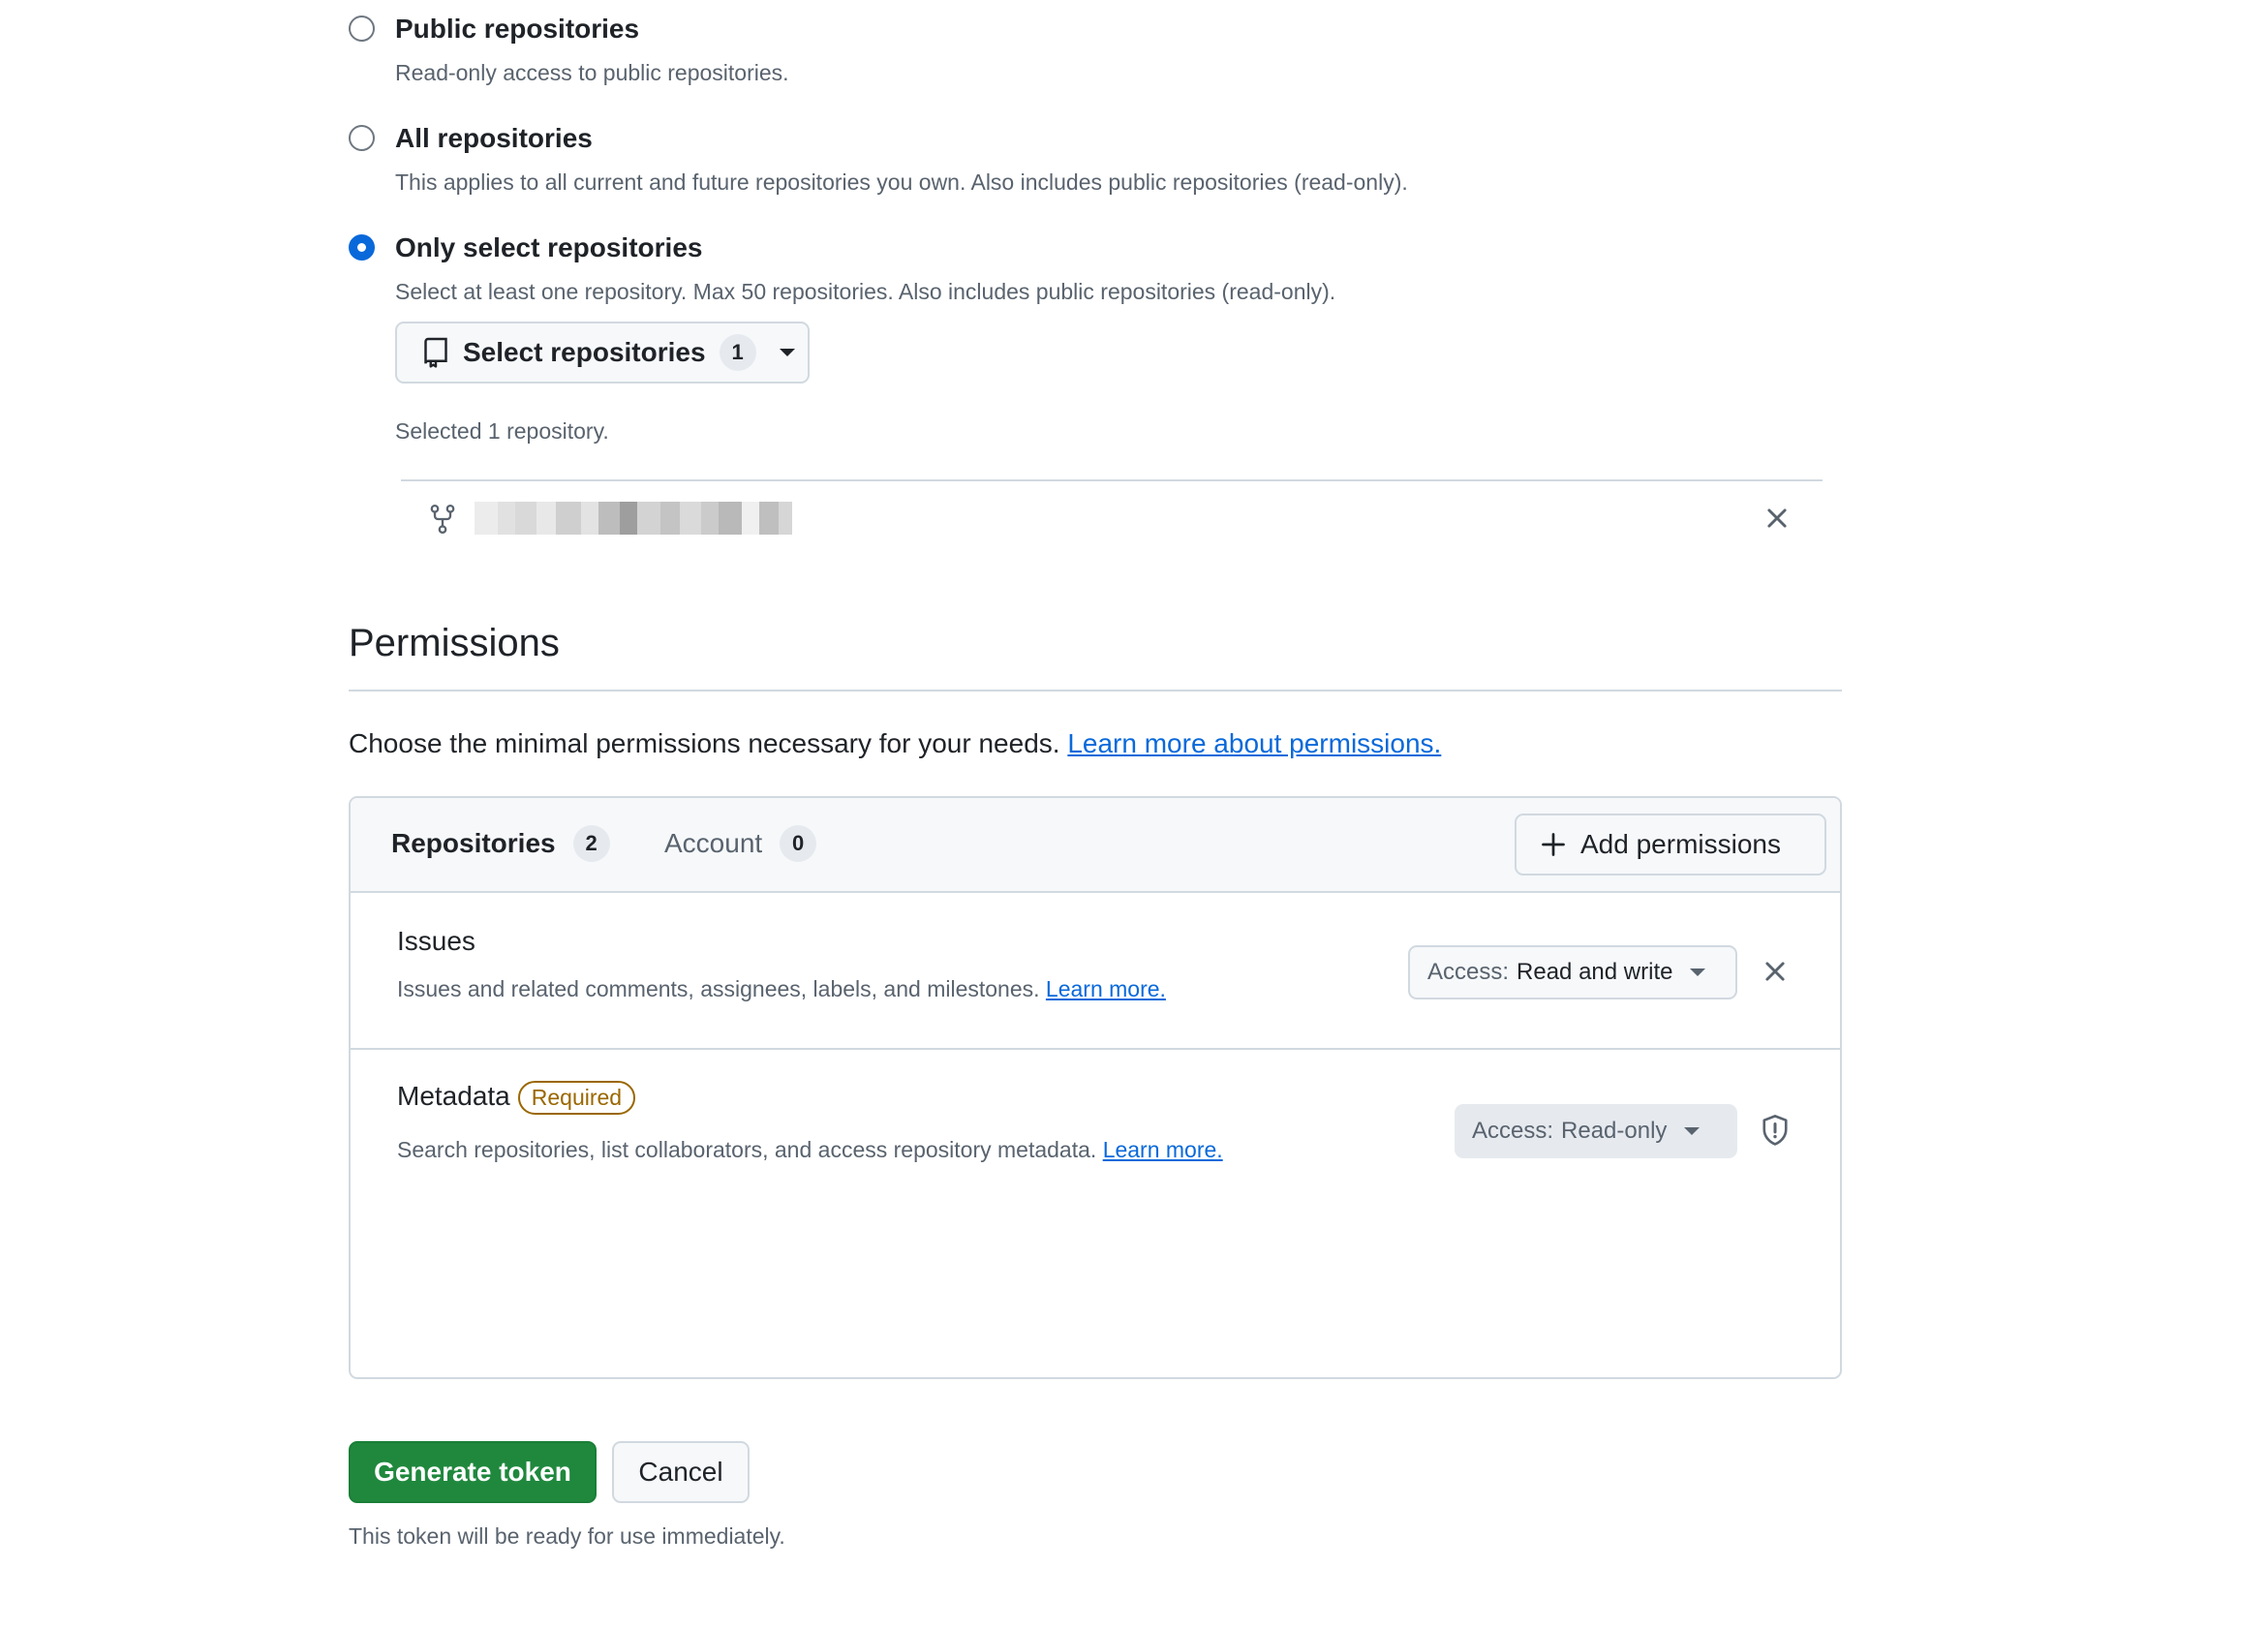 The width and height of the screenshot is (2268, 1629). What do you see at coordinates (585, 352) in the screenshot?
I see `select-repositories-label: Select repositories` at bounding box center [585, 352].